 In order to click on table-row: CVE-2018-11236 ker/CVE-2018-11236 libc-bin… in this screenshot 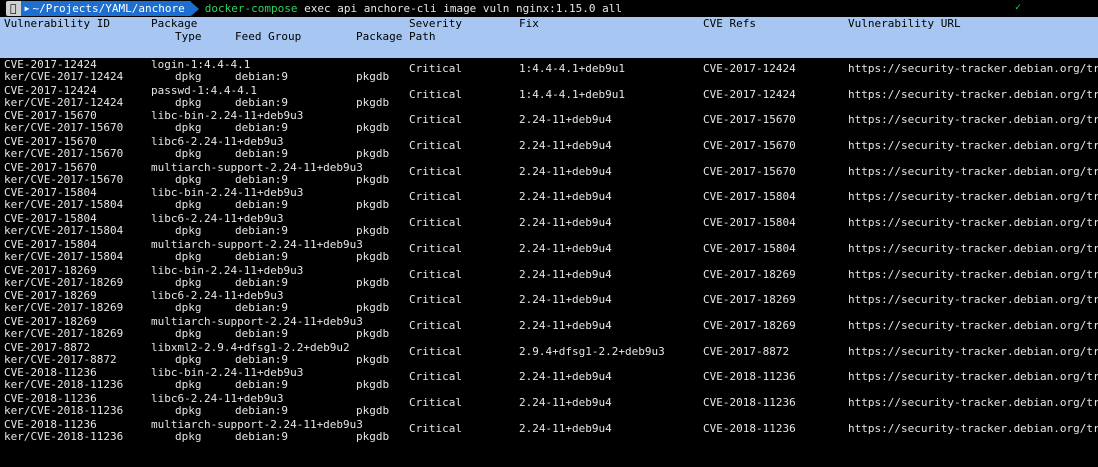, I will do `click(549, 379)`.